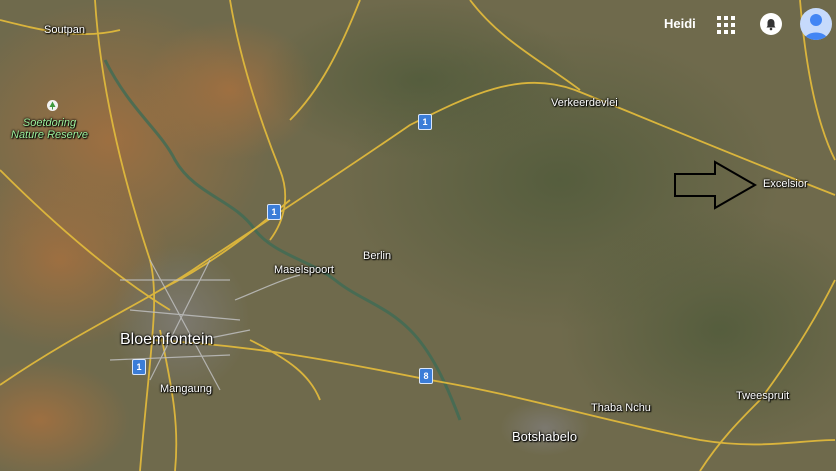 This screenshot has width=836, height=471. What do you see at coordinates (49, 129) in the screenshot?
I see `place-label-soetdoring: Soetdoring Nature Reserve` at bounding box center [49, 129].